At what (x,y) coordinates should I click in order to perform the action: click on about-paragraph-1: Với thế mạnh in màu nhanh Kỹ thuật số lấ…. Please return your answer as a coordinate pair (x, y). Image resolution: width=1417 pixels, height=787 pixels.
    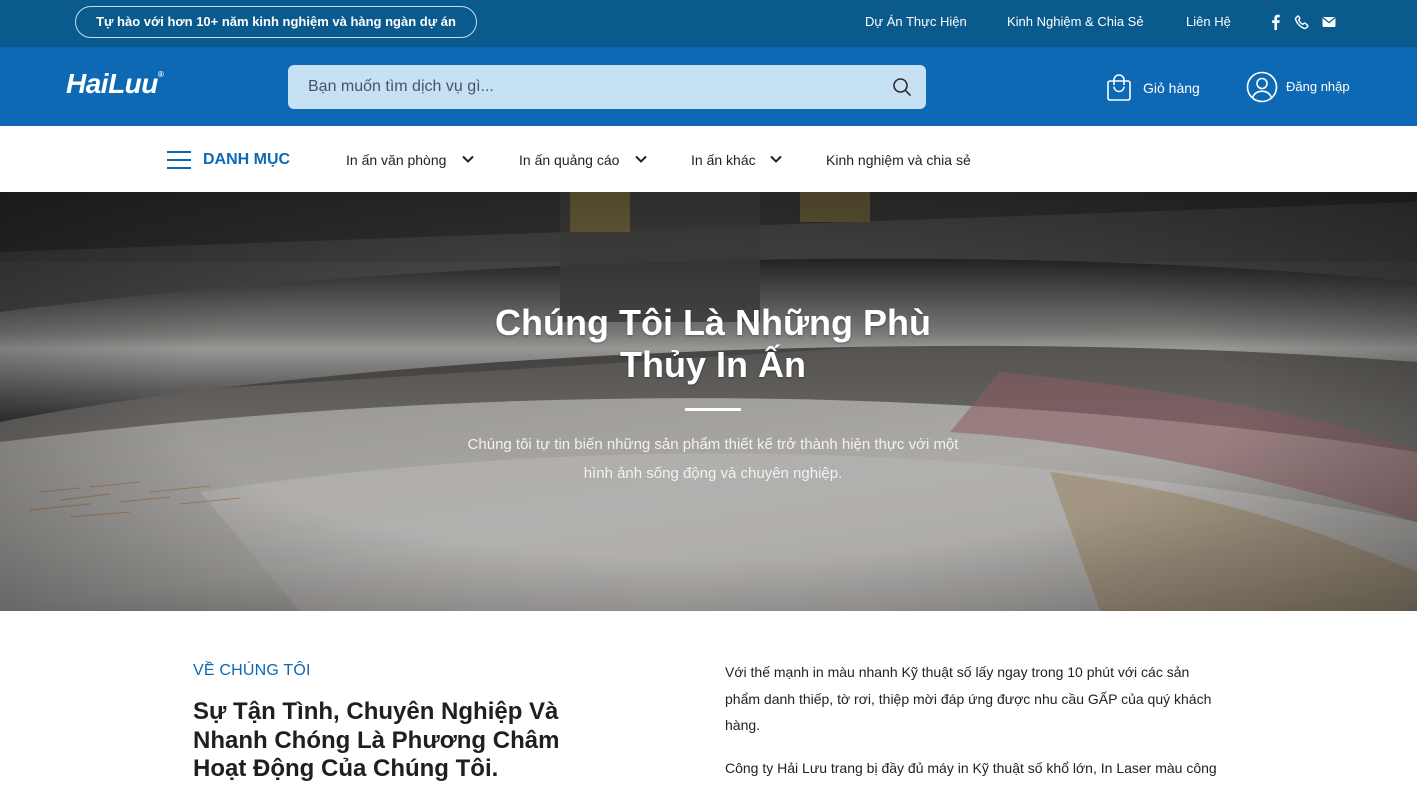
    Looking at the image, I should click on (968, 698).